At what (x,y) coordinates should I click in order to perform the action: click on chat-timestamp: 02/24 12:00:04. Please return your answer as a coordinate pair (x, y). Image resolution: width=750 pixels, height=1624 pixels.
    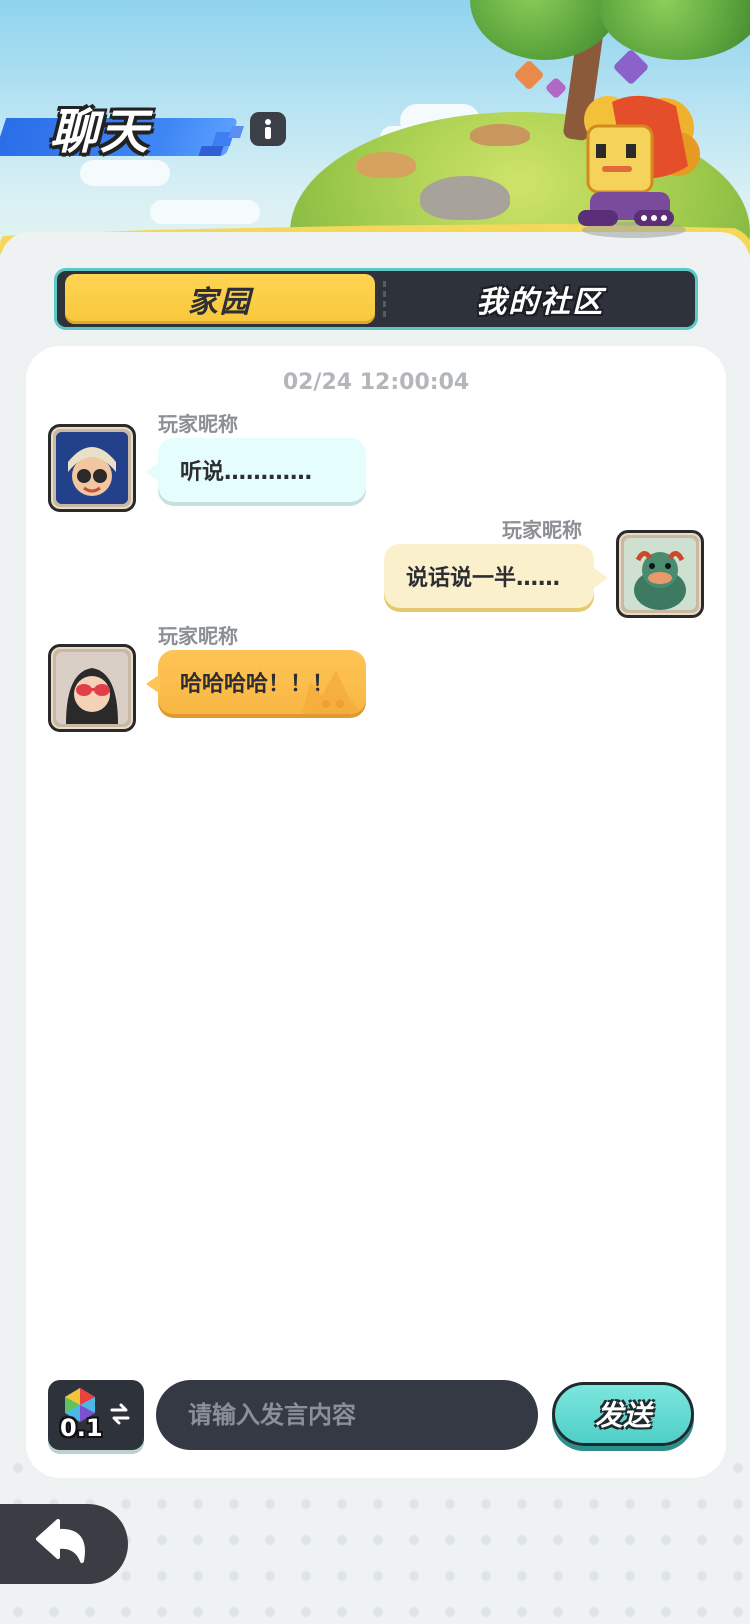
    Looking at the image, I should click on (376, 382).